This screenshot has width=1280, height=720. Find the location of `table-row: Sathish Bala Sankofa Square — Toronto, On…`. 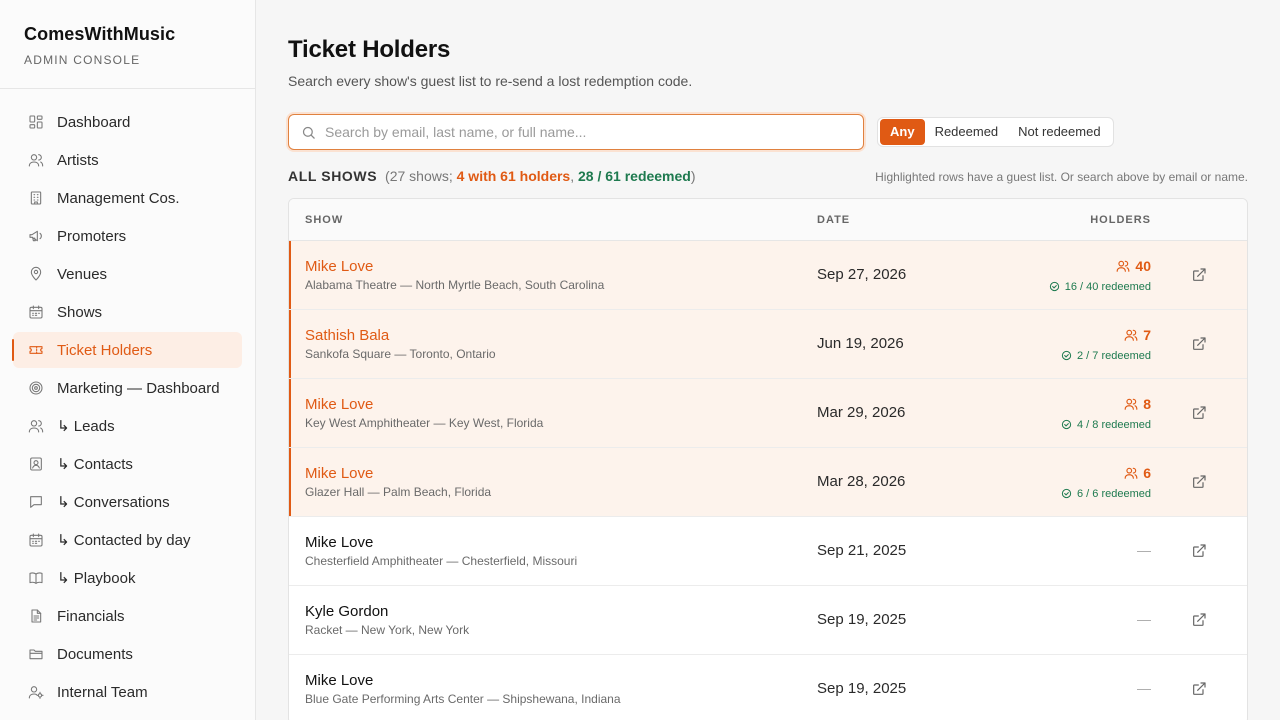

table-row: Sathish Bala Sankofa Square — Toronto, On… is located at coordinates (768, 344).